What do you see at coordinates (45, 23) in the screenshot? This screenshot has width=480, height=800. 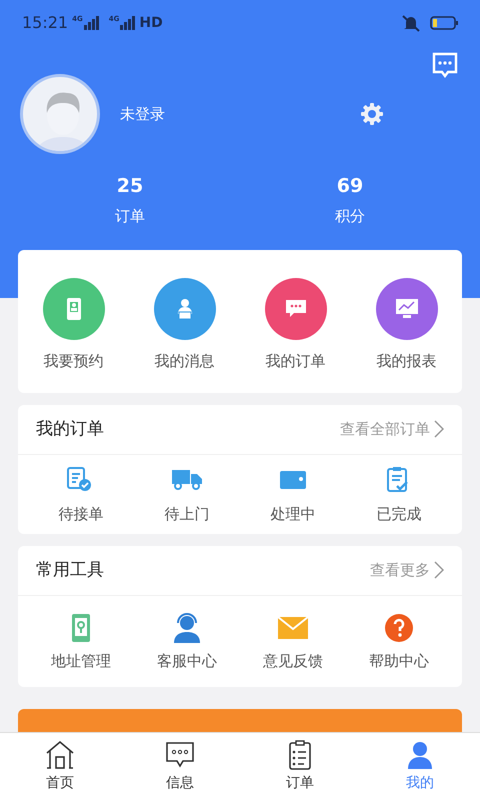 I see `status-time: 15:21` at bounding box center [45, 23].